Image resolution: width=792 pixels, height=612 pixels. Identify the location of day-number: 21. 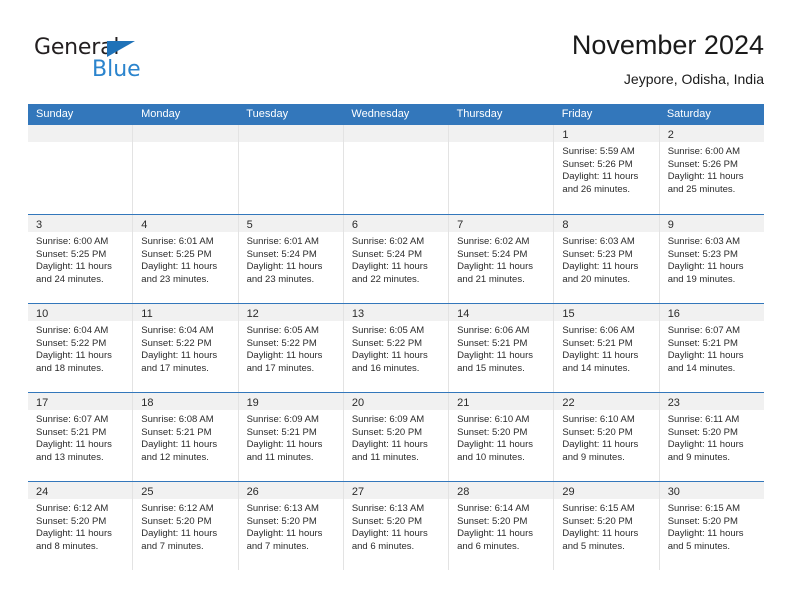
(463, 403).